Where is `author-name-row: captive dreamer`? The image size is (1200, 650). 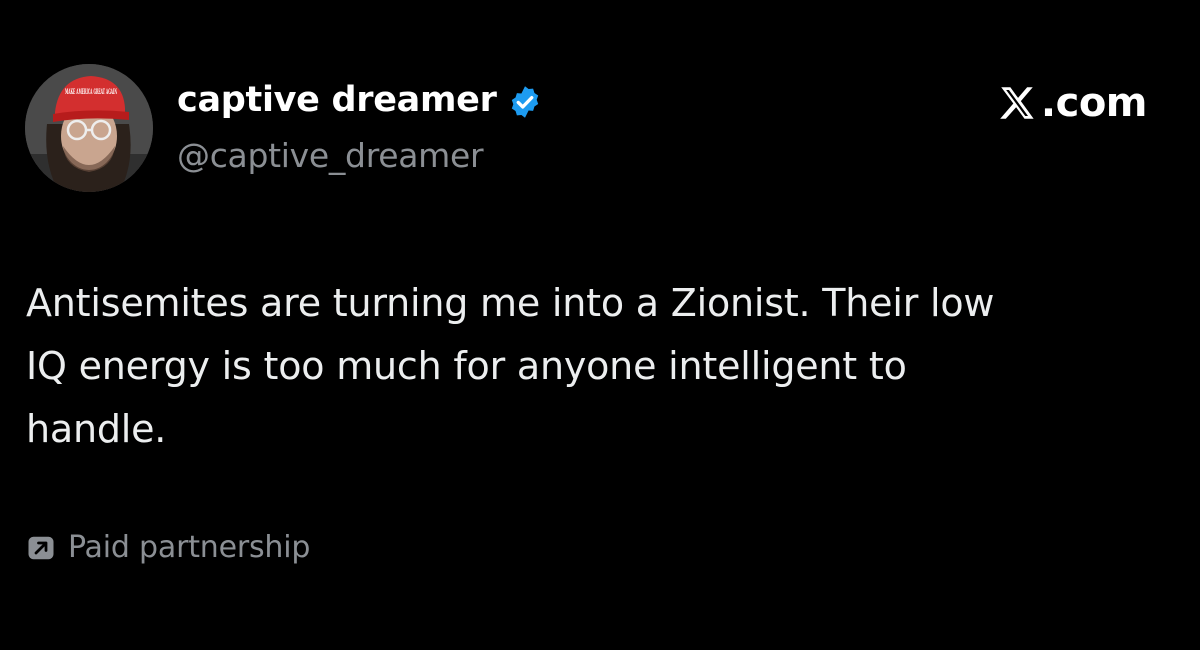 author-name-row: captive dreamer is located at coordinates (360, 100).